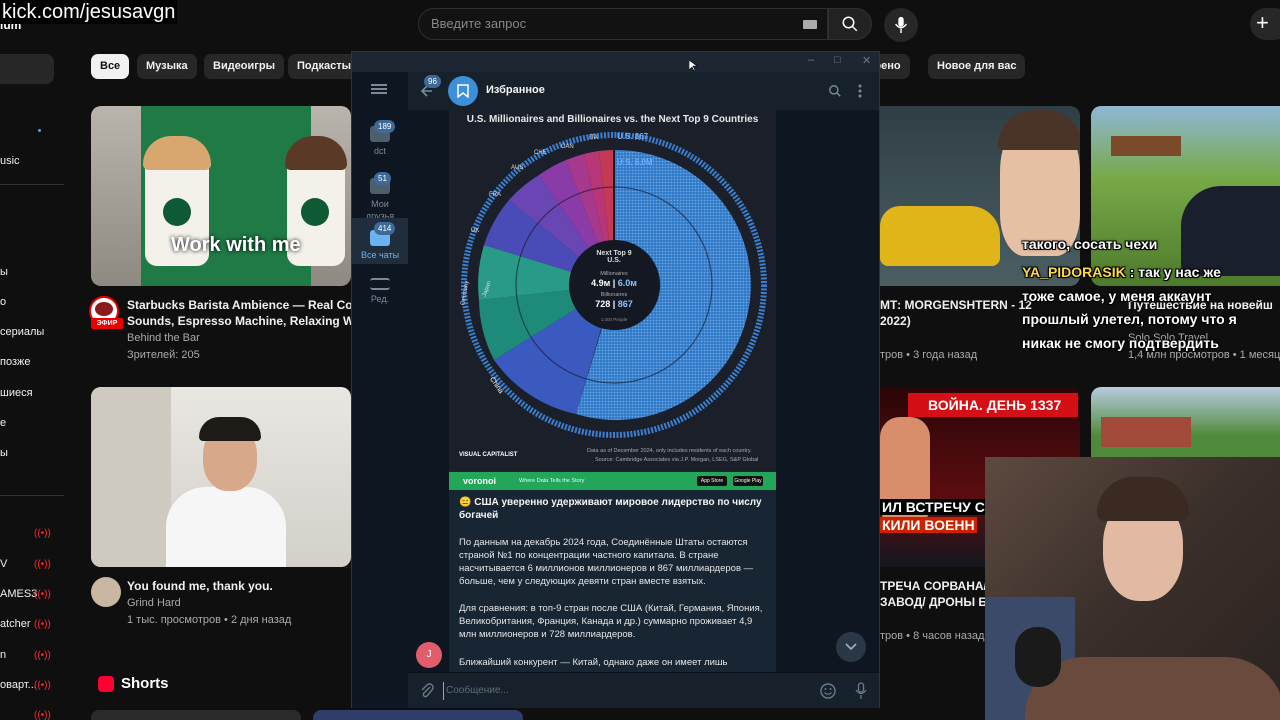  What do you see at coordinates (712, 481) in the screenshot?
I see `app-store-badge: App Store` at bounding box center [712, 481].